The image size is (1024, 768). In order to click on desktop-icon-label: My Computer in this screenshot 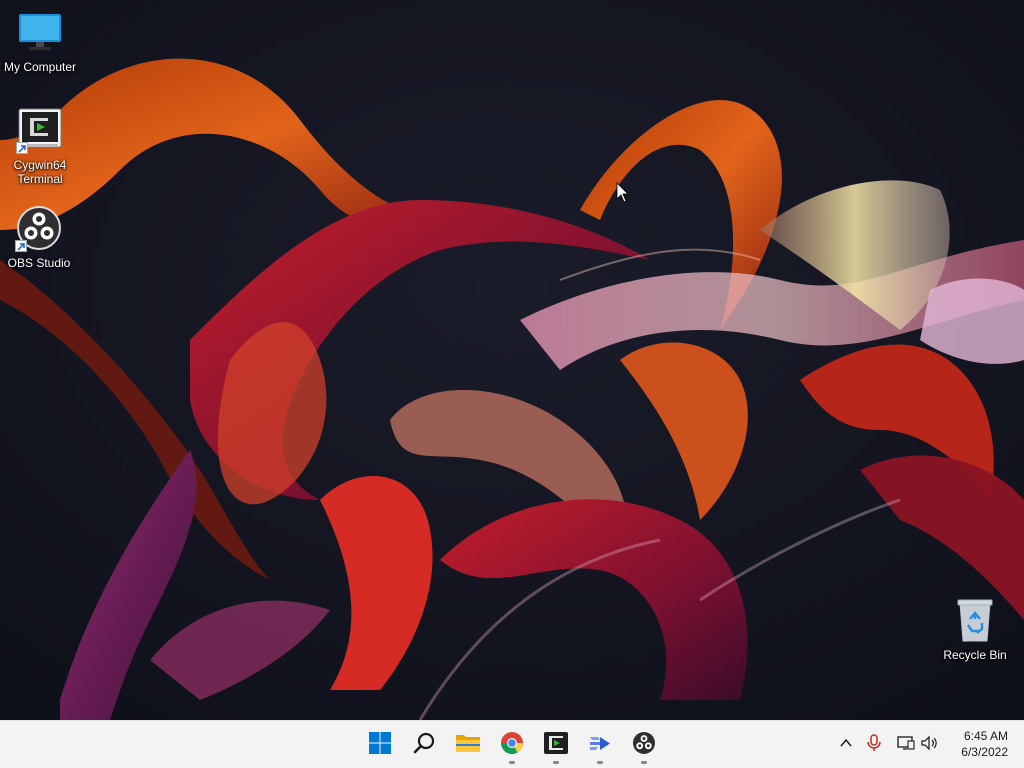, I will do `click(40, 67)`.